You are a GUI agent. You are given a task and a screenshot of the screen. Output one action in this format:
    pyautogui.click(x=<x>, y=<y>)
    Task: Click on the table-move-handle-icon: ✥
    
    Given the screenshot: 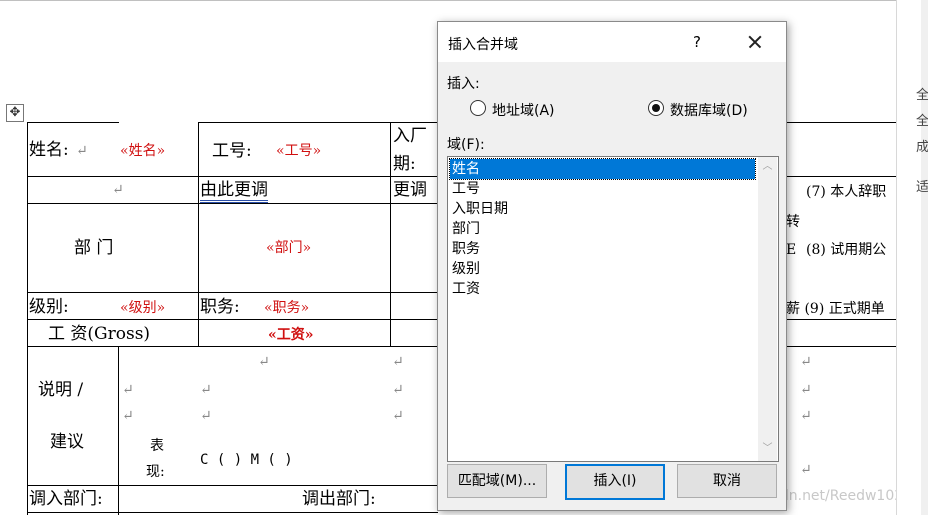 What is the action you would take?
    pyautogui.click(x=15, y=113)
    